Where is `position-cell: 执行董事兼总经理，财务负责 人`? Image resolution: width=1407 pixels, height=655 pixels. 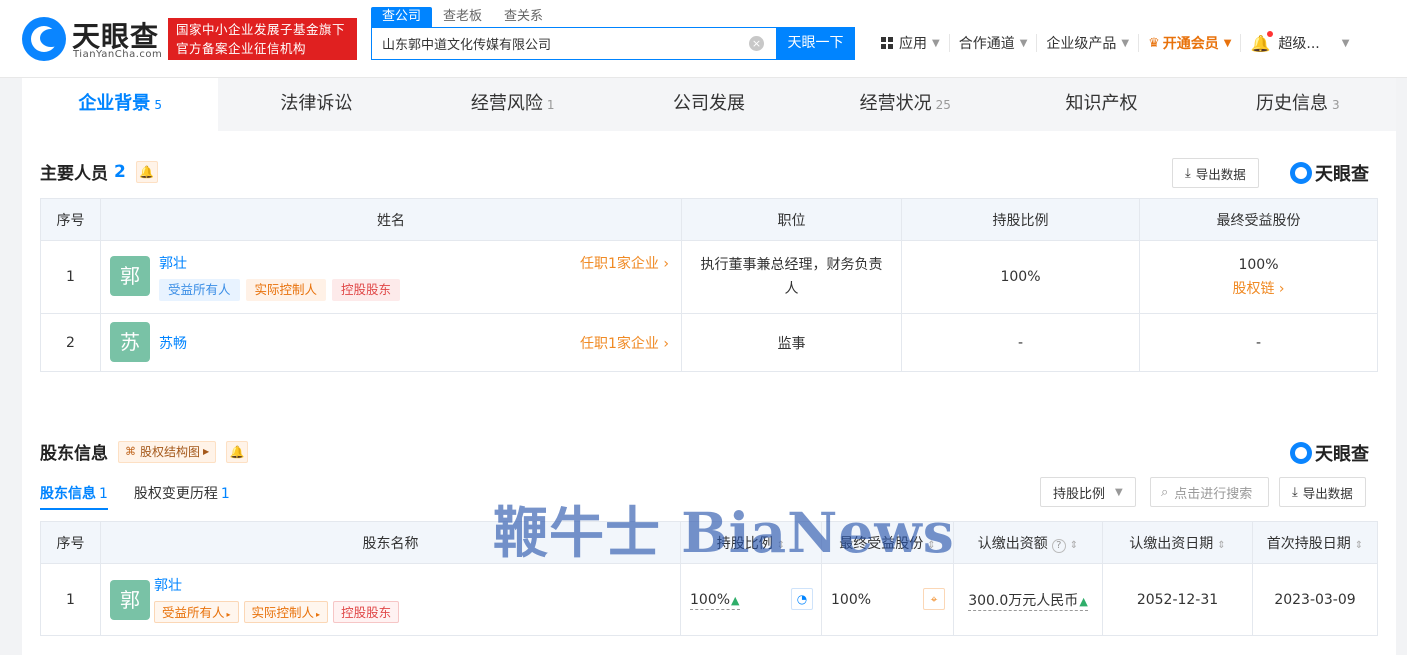
position-cell: 执行董事兼总经理，财务负责 人 is located at coordinates (791, 277).